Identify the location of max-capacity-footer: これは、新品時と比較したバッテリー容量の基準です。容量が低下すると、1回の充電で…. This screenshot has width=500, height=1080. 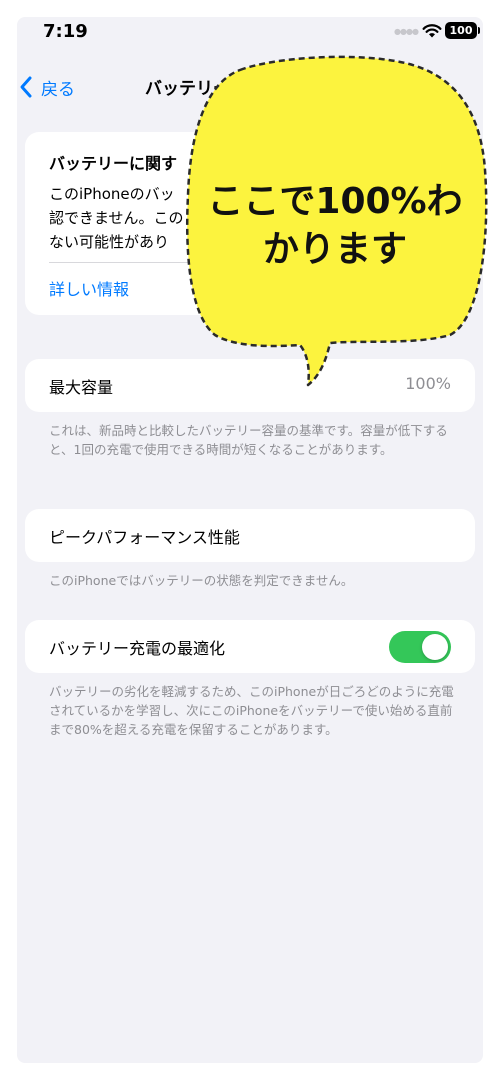
(248, 440).